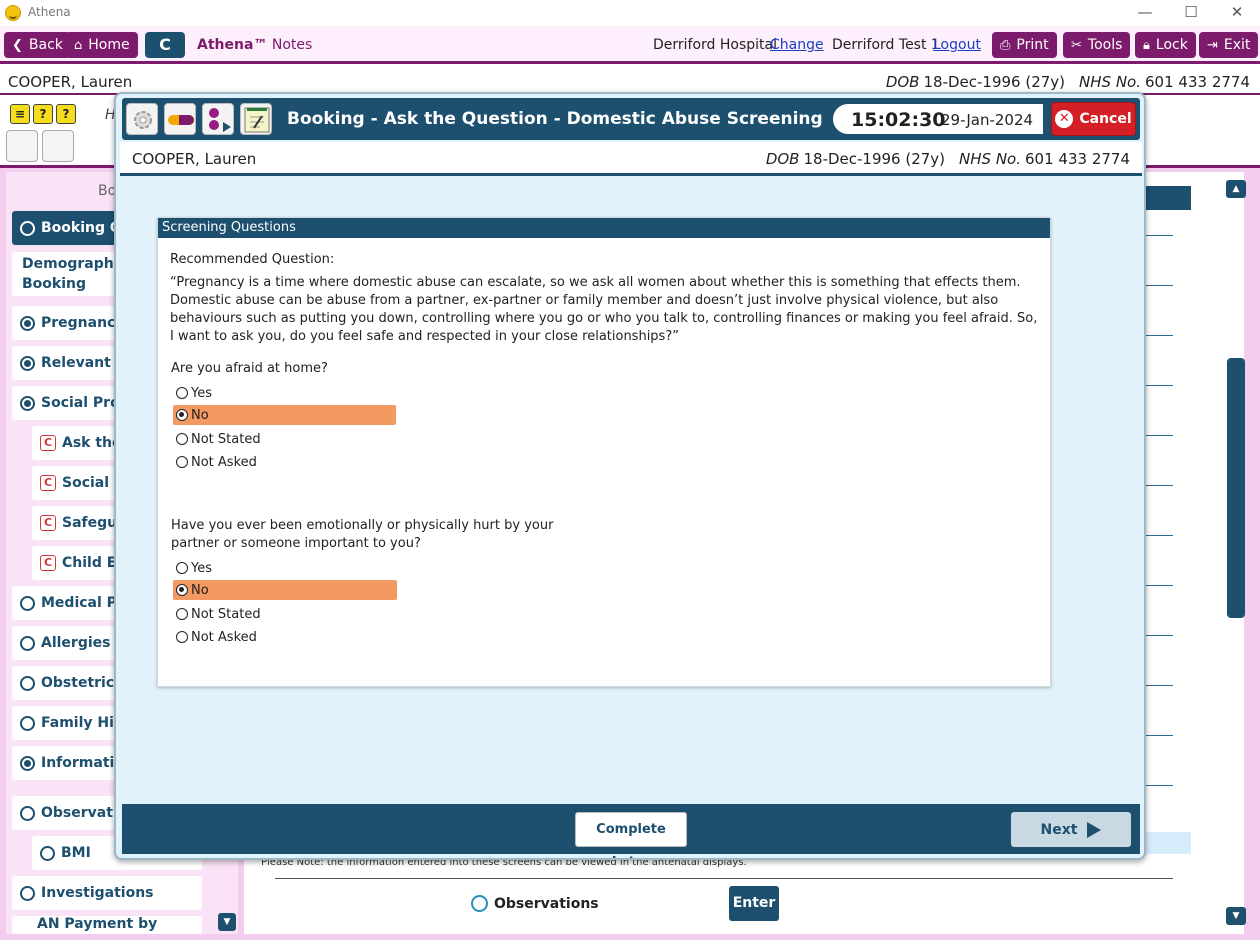 The width and height of the screenshot is (1260, 940). What do you see at coordinates (13, 13) in the screenshot?
I see `athena-logo-icon` at bounding box center [13, 13].